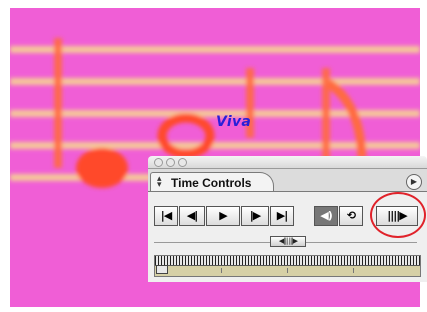 The height and width of the screenshot is (312, 427). What do you see at coordinates (326, 216) in the screenshot?
I see `audio-toggle-button: ◀)` at bounding box center [326, 216].